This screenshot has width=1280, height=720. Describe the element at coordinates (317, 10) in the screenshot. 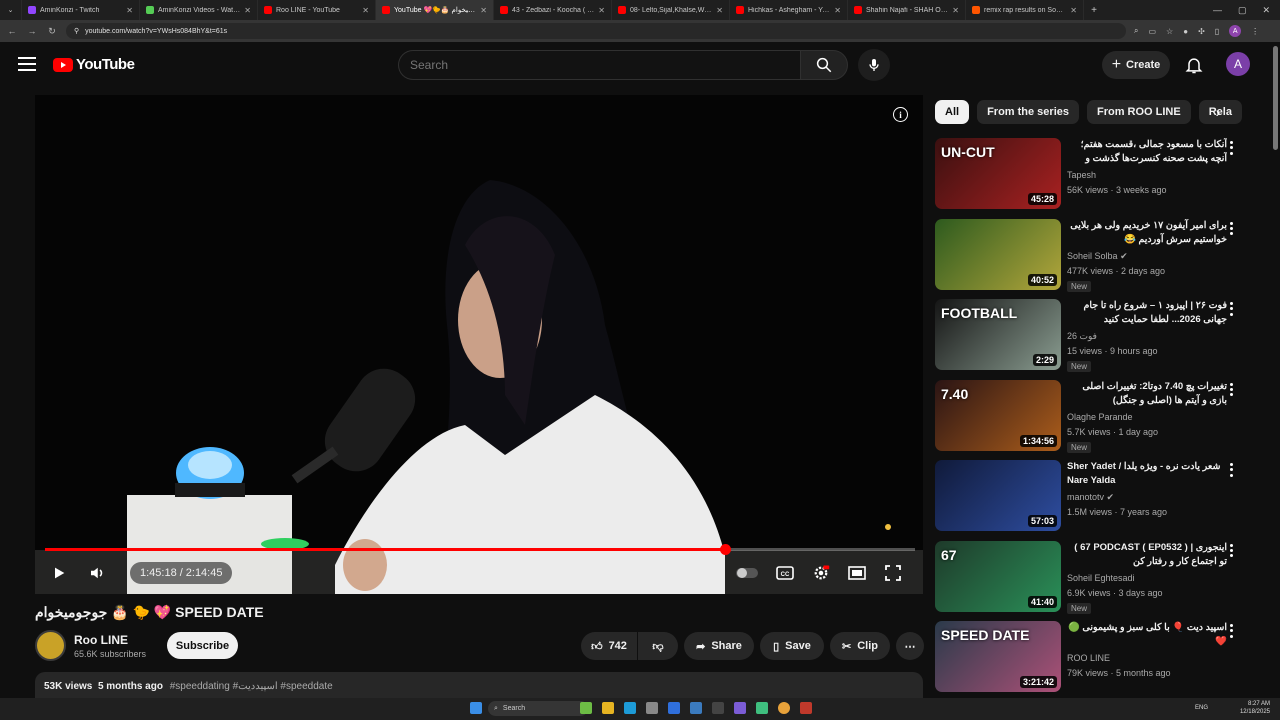

I see `browser-tab: Roo LINE - YouTube ✕` at that location.